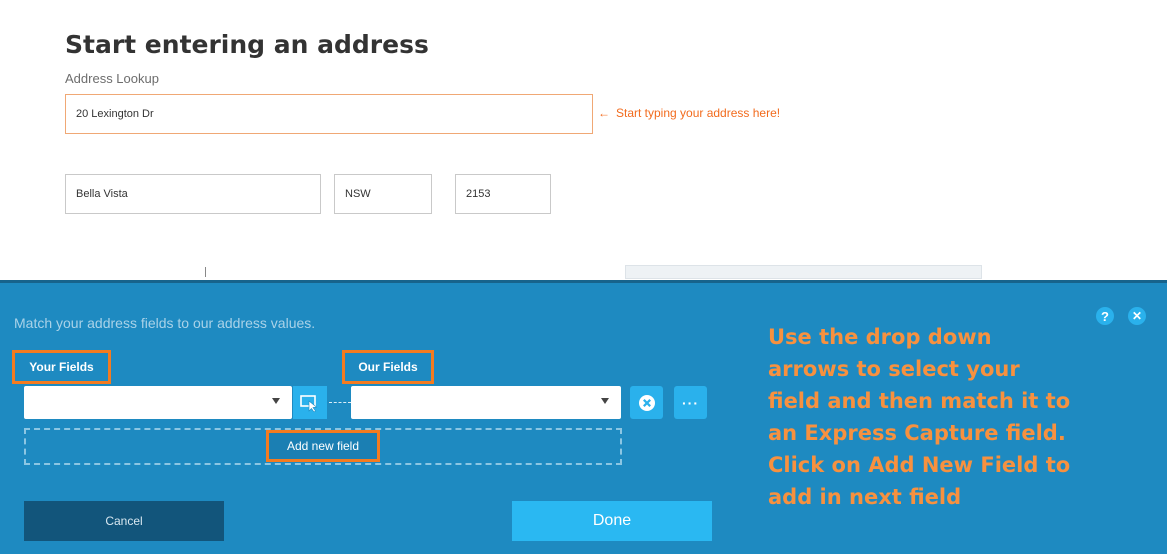 The width and height of the screenshot is (1167, 554). I want to click on our-fields-label: Our Fields, so click(388, 367).